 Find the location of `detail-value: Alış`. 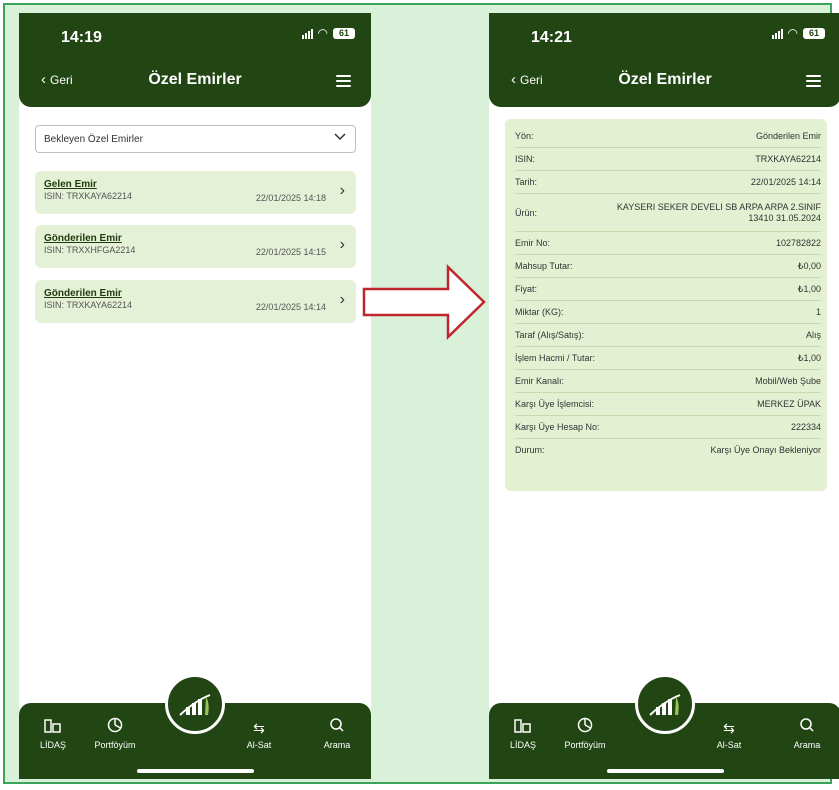

detail-value: Alış is located at coordinates (813, 335).